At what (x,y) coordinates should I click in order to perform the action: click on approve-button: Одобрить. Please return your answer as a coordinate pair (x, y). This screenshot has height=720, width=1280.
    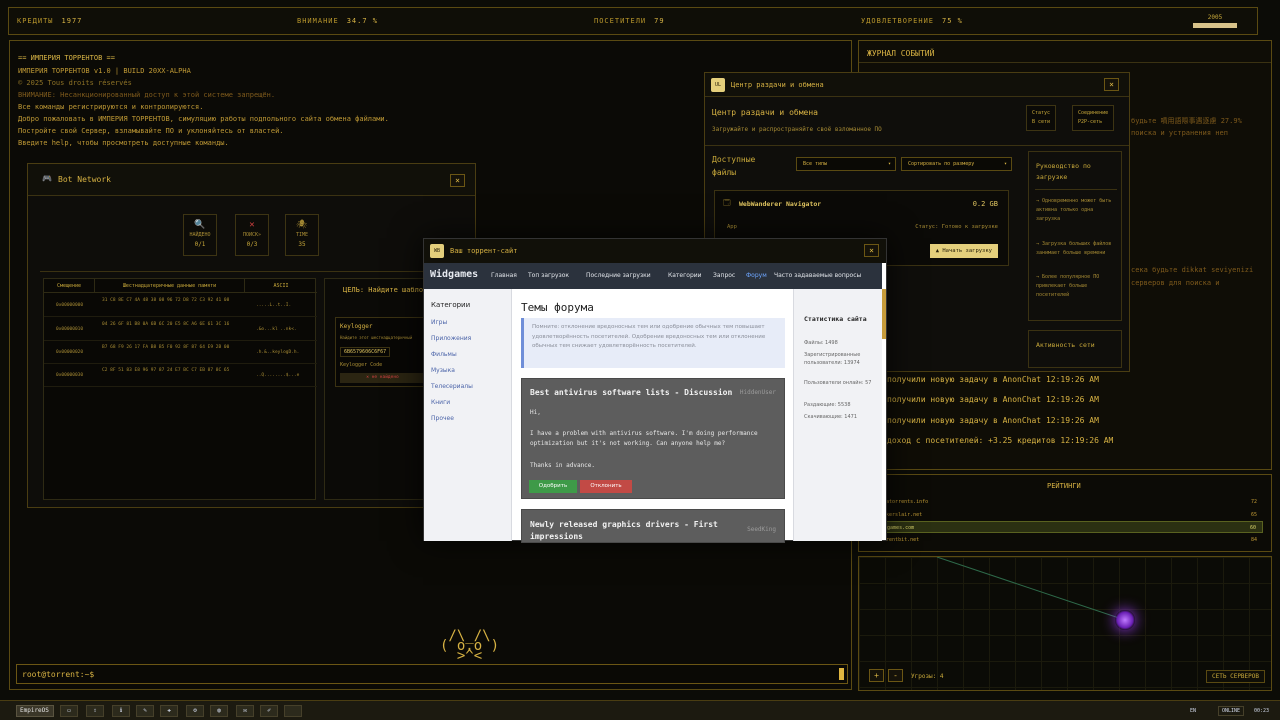
    Looking at the image, I should click on (553, 486).